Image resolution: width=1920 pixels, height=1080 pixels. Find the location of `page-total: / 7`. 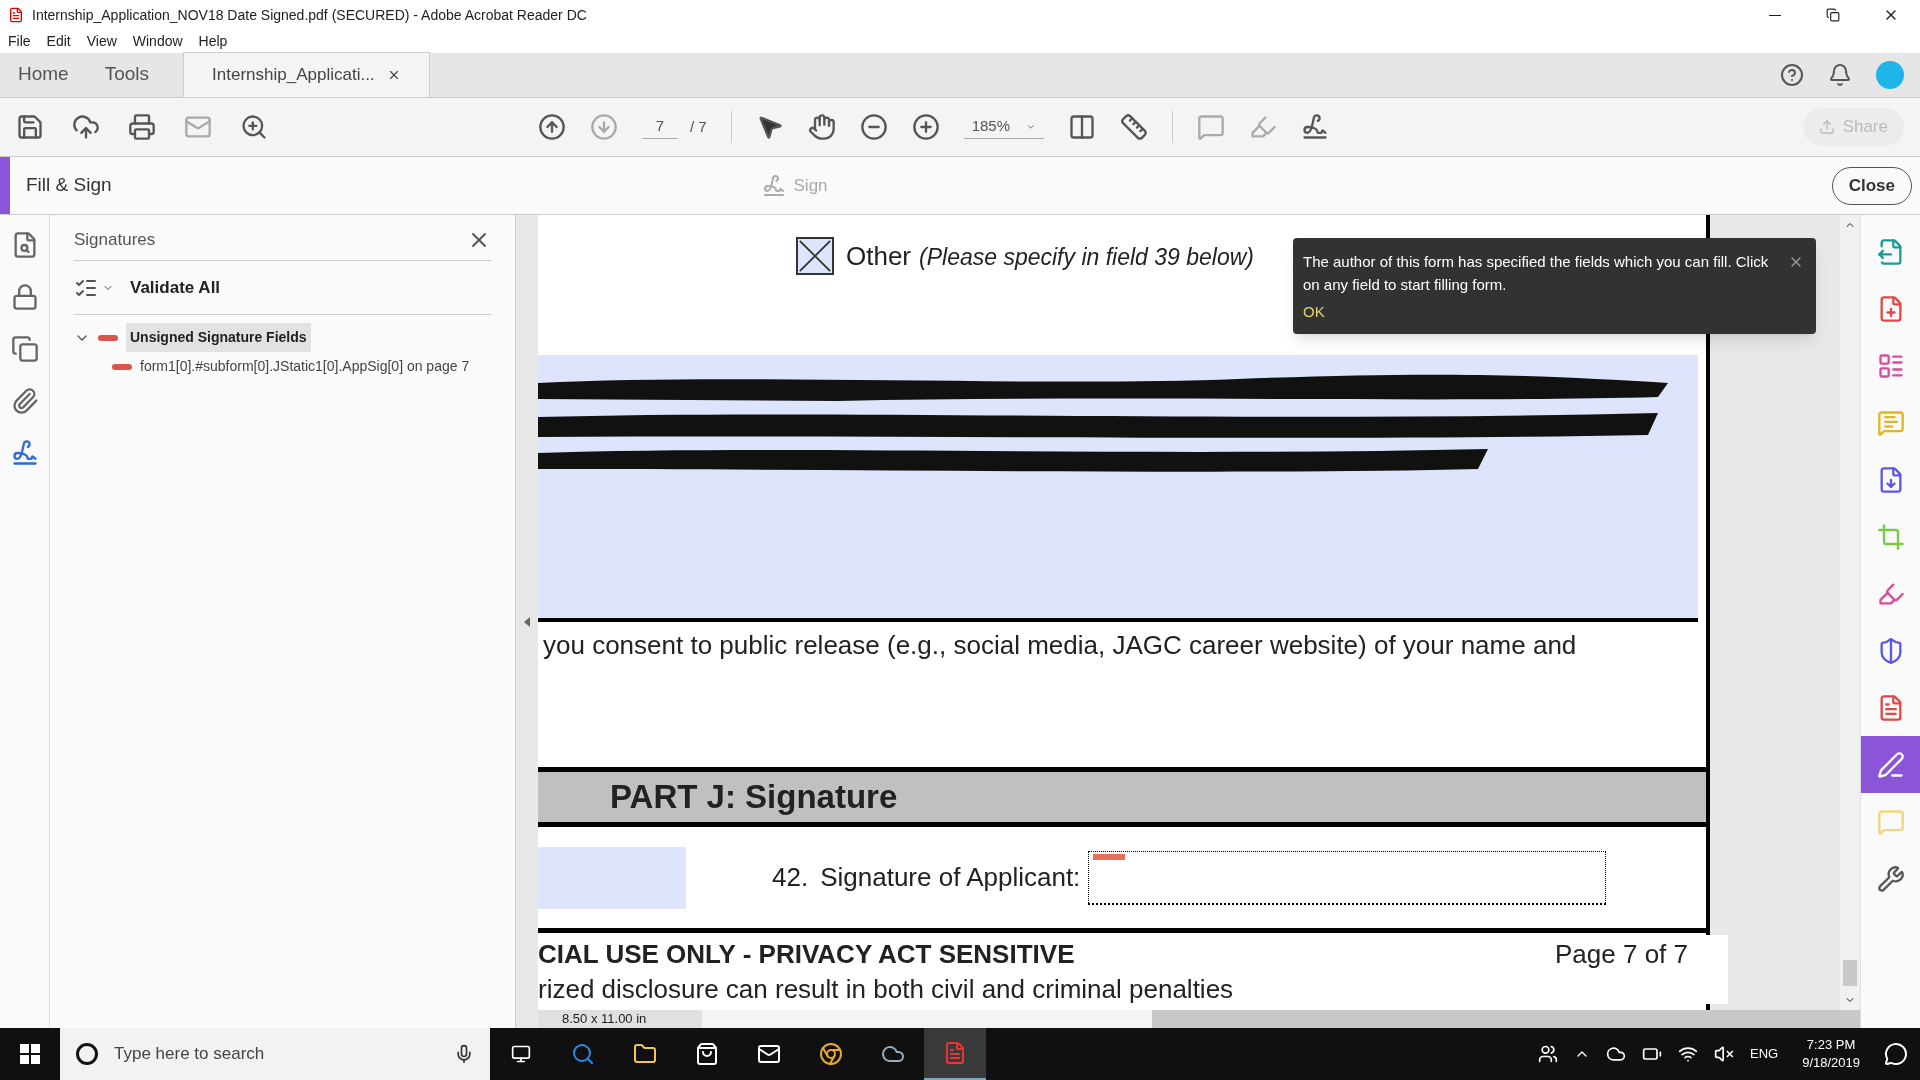

page-total: / 7 is located at coordinates (698, 126).